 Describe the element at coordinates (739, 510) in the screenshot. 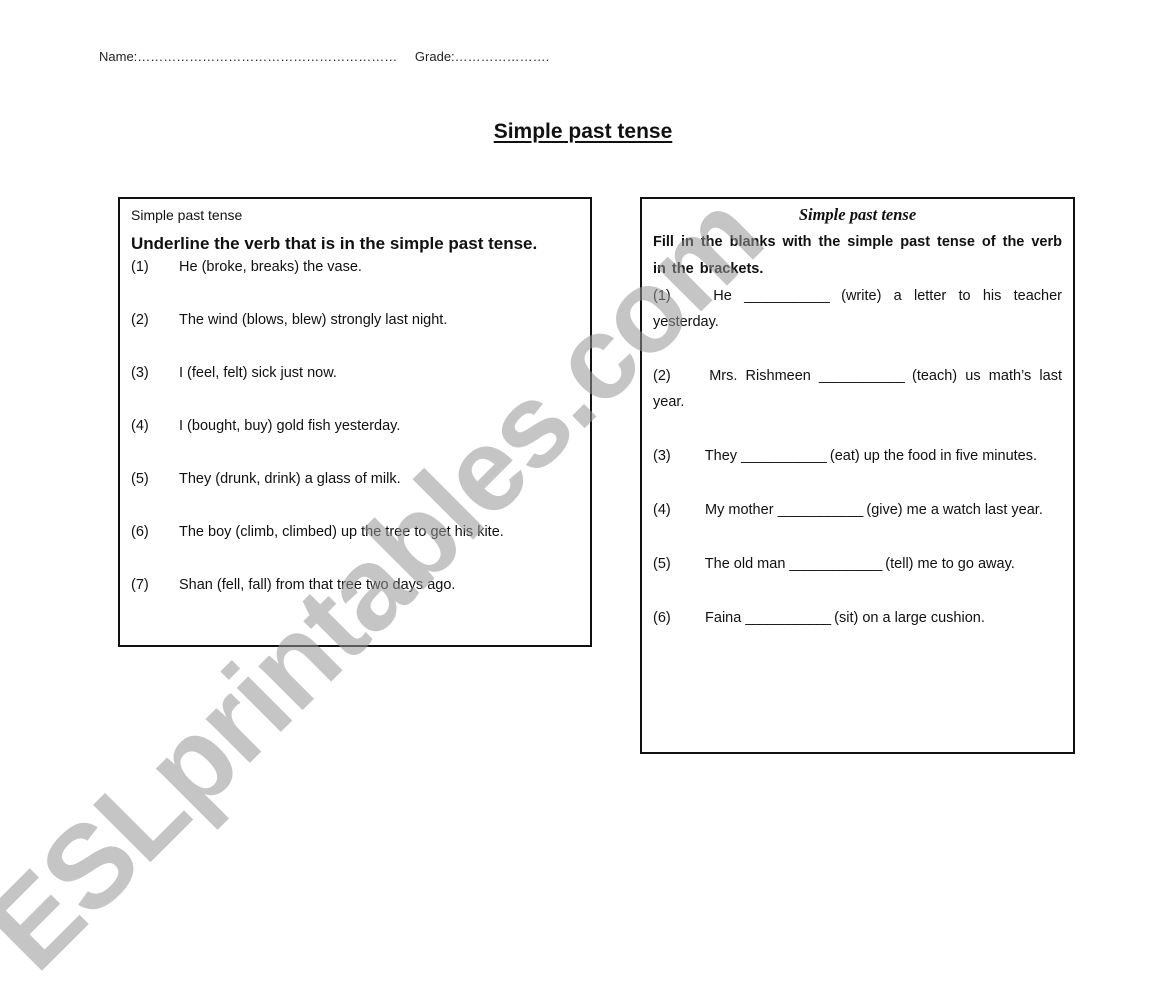

I see `item-text-before: My mother` at that location.